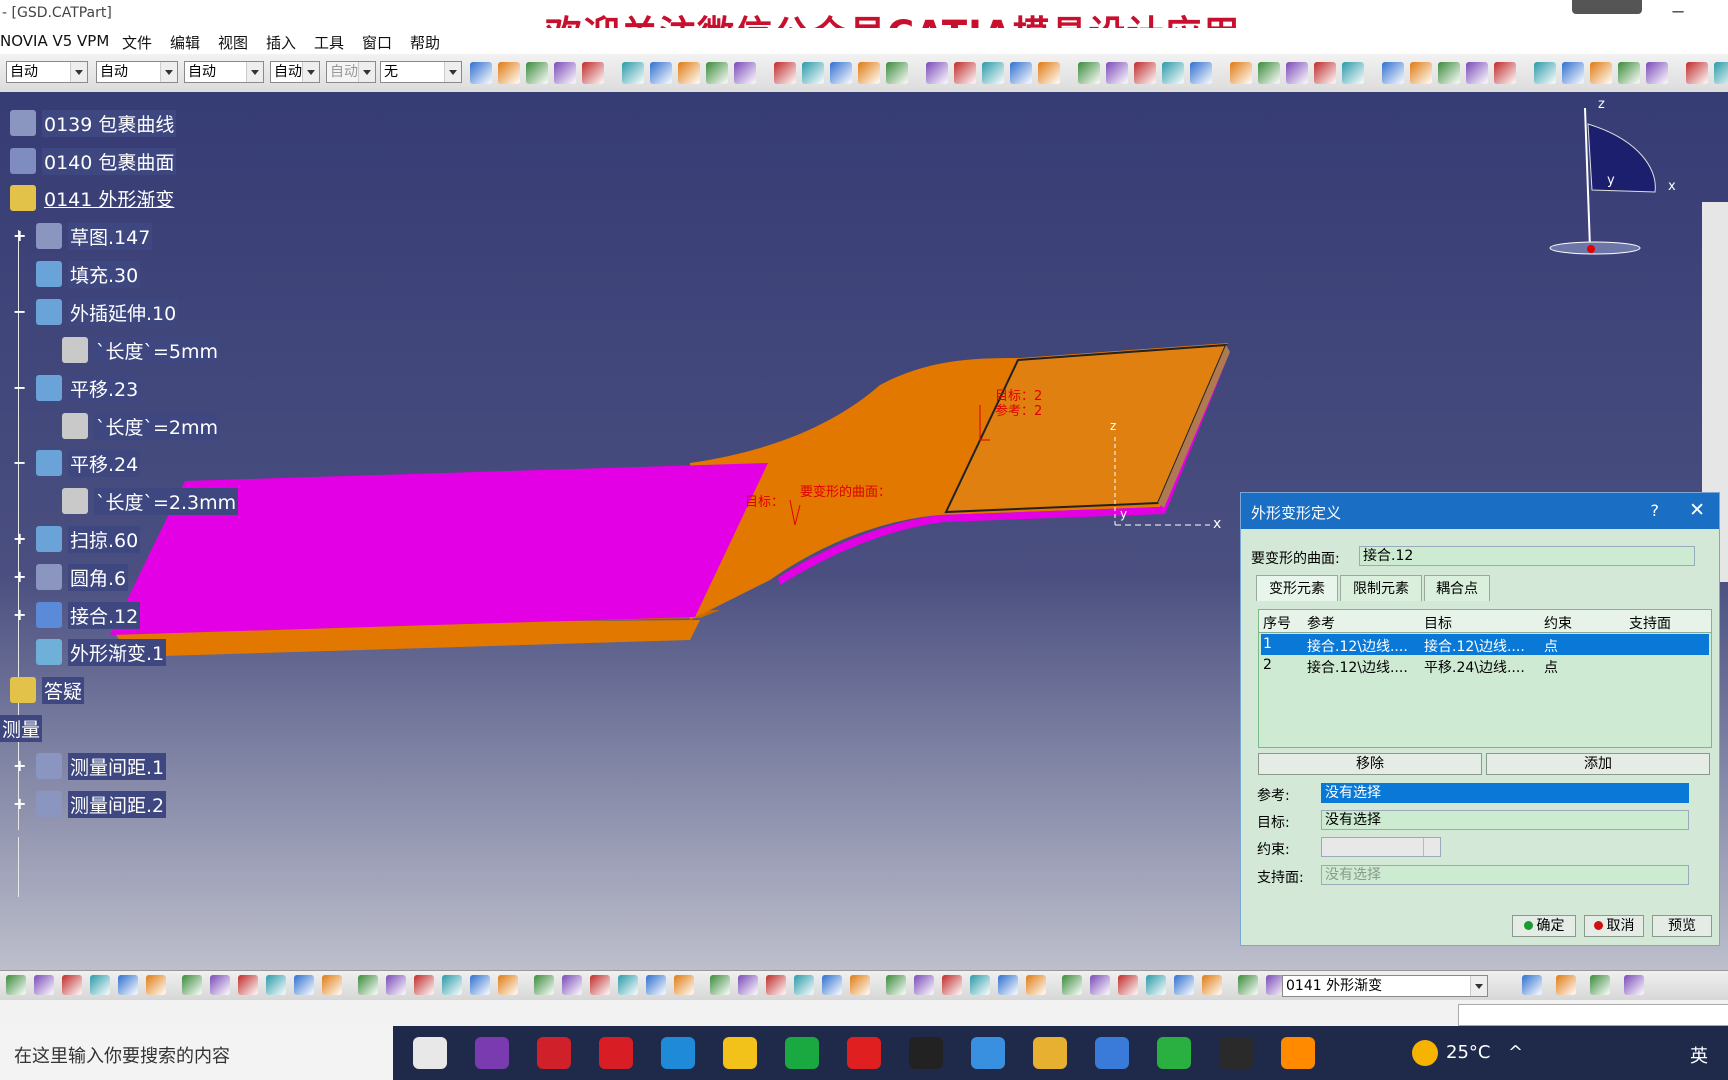  I want to click on compass-quadrant, so click(1621, 158).